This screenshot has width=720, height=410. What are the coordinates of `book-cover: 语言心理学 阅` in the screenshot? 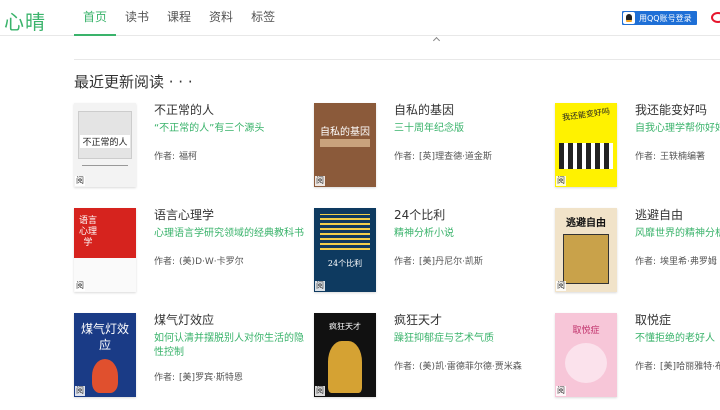 It's located at (105, 250).